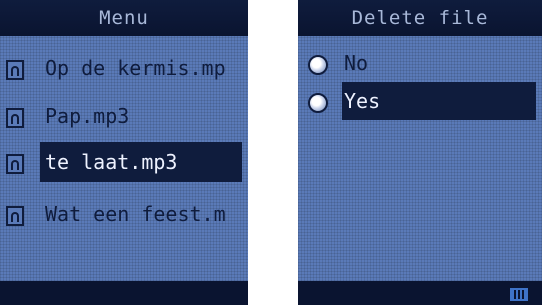 The image size is (542, 305). Describe the element at coordinates (356, 63) in the screenshot. I see `option-label: No` at that location.